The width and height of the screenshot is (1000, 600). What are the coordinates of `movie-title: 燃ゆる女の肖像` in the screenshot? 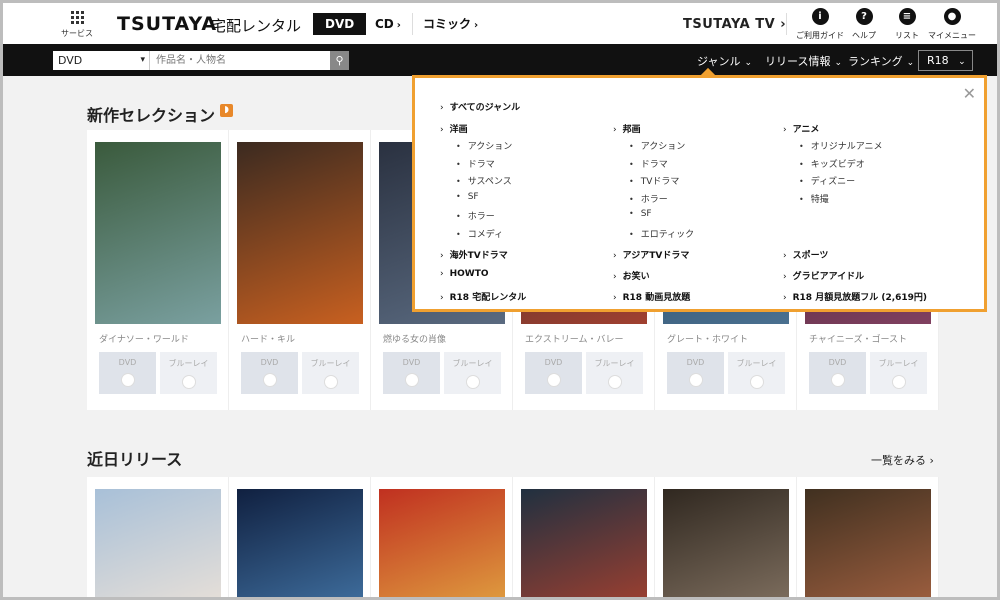 It's located at (444, 338).